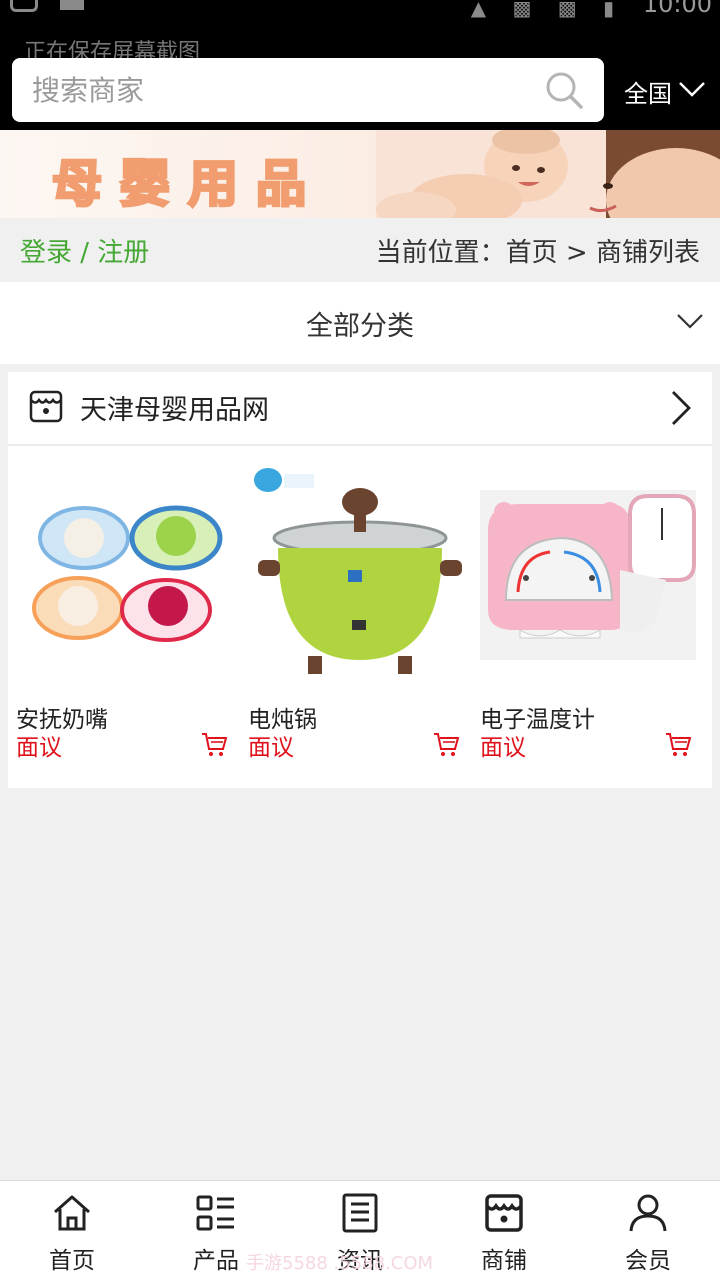 This screenshot has width=720, height=1280. I want to click on product-card: 安抚奶嘴 面议, so click(124, 610).